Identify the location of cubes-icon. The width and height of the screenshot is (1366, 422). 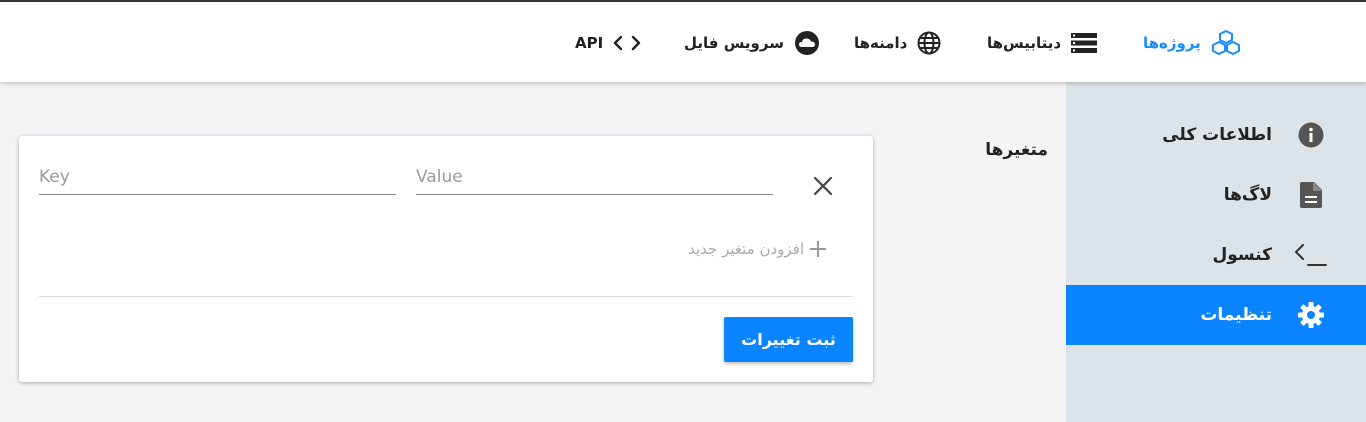
(1225, 42).